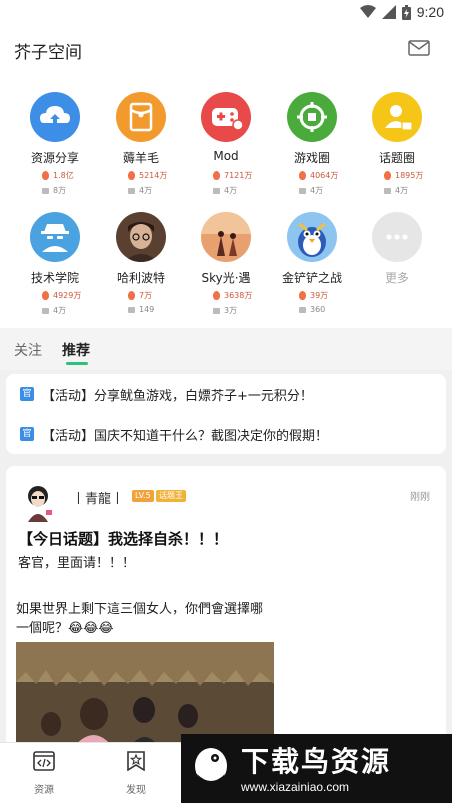 This screenshot has height=803, width=452. What do you see at coordinates (63, 175) in the screenshot?
I see `heat-value: 1.8亿` at bounding box center [63, 175].